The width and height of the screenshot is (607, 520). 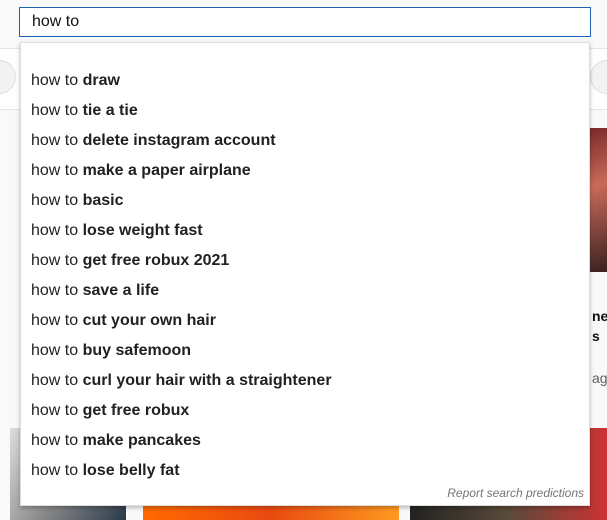 What do you see at coordinates (305, 111) in the screenshot?
I see `suggestion-item: how to tie a tie` at bounding box center [305, 111].